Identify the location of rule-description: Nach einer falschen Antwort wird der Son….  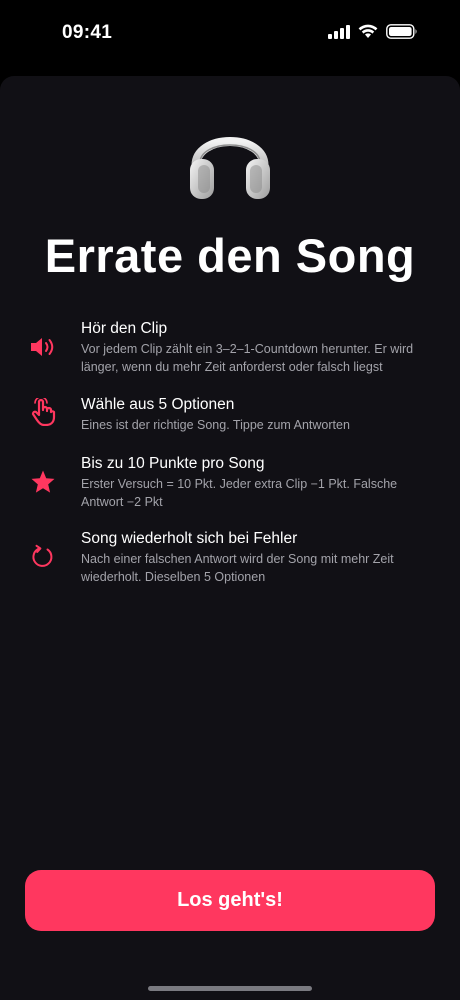
(237, 568).